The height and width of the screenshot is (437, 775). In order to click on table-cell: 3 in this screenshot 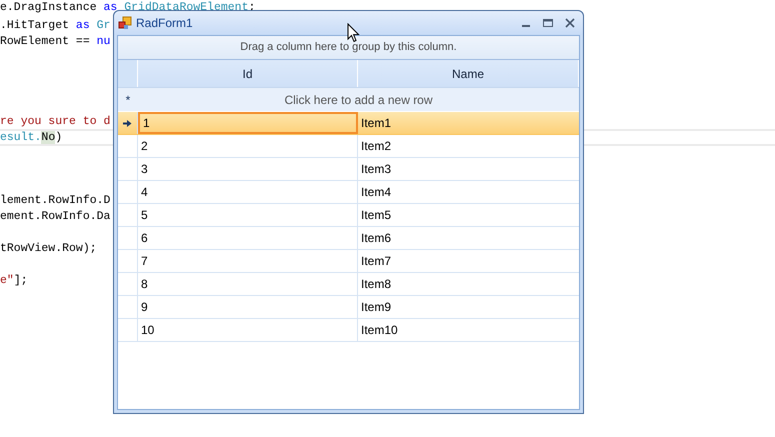, I will do `click(248, 169)`.